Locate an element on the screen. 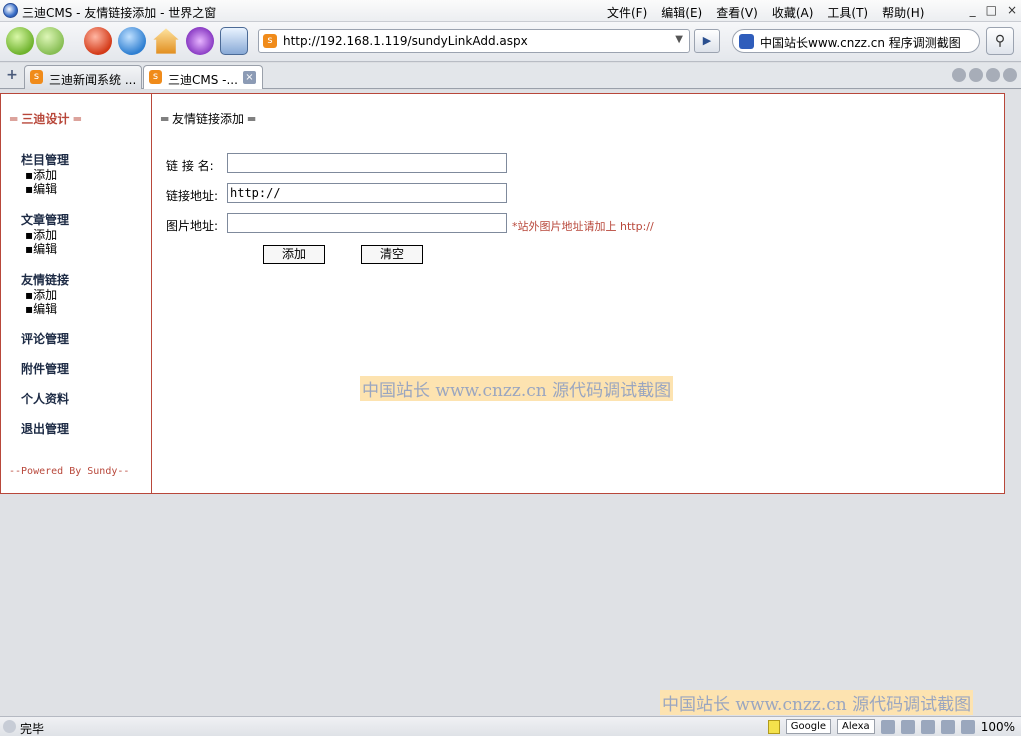  link-name-row: 链 接 名: is located at coordinates (336, 163).